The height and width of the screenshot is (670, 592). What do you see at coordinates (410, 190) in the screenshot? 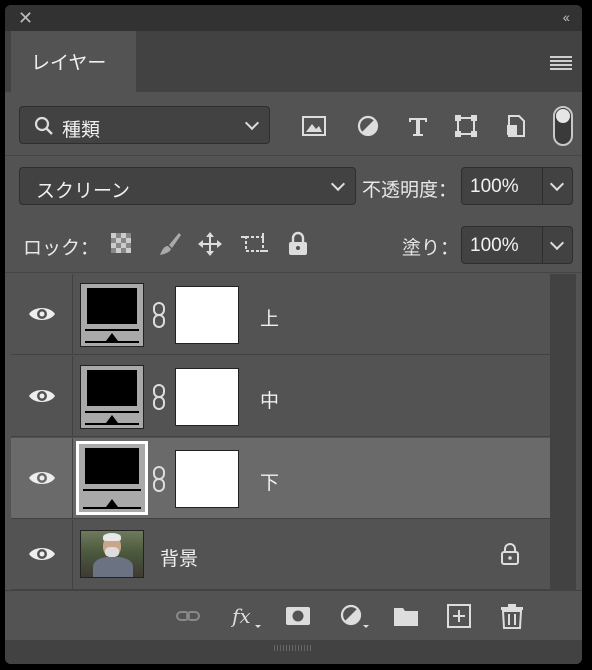
I see `opacity-label: 不透明度：` at bounding box center [410, 190].